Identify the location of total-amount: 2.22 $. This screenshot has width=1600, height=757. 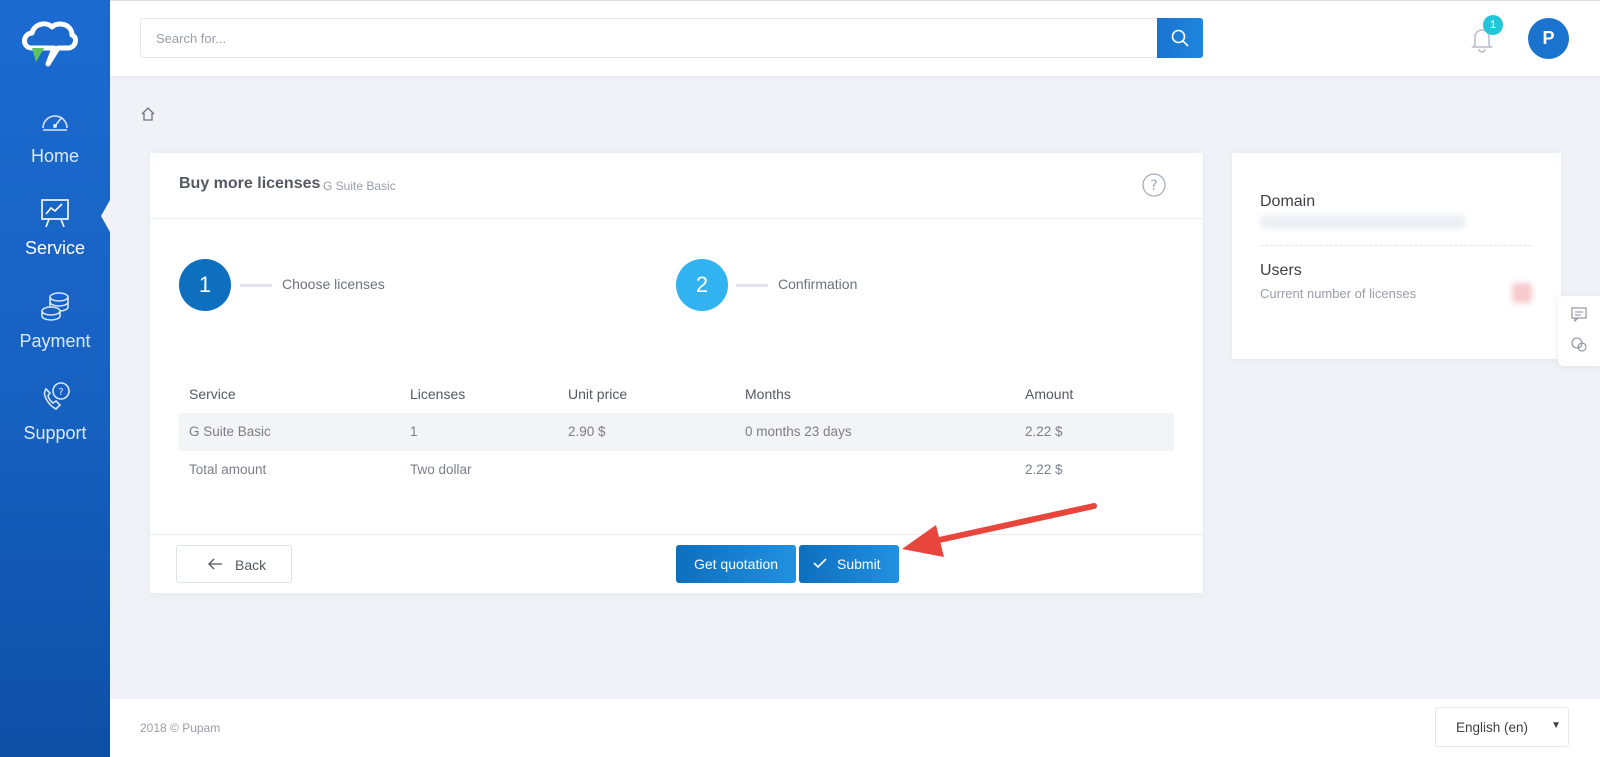
(1044, 469).